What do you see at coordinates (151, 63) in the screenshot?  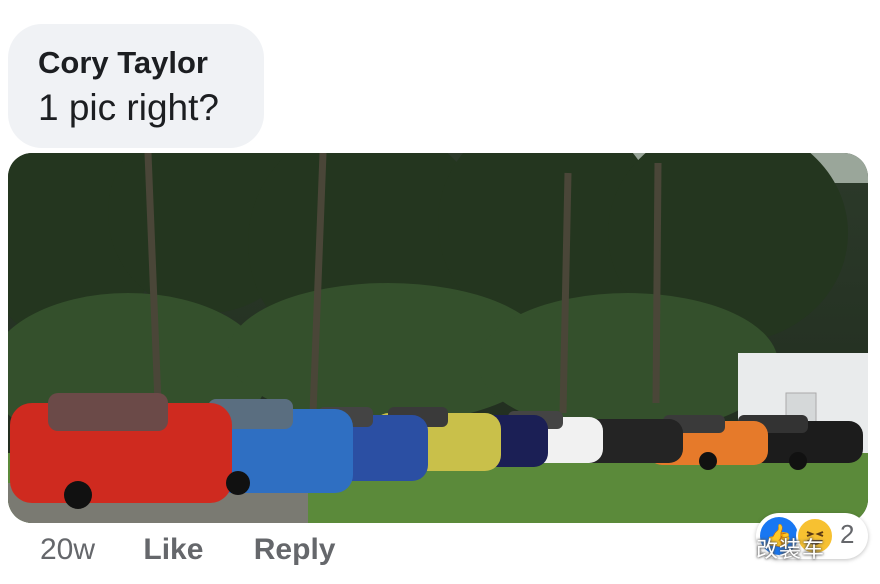 I see `comment-author: Cory Taylor` at bounding box center [151, 63].